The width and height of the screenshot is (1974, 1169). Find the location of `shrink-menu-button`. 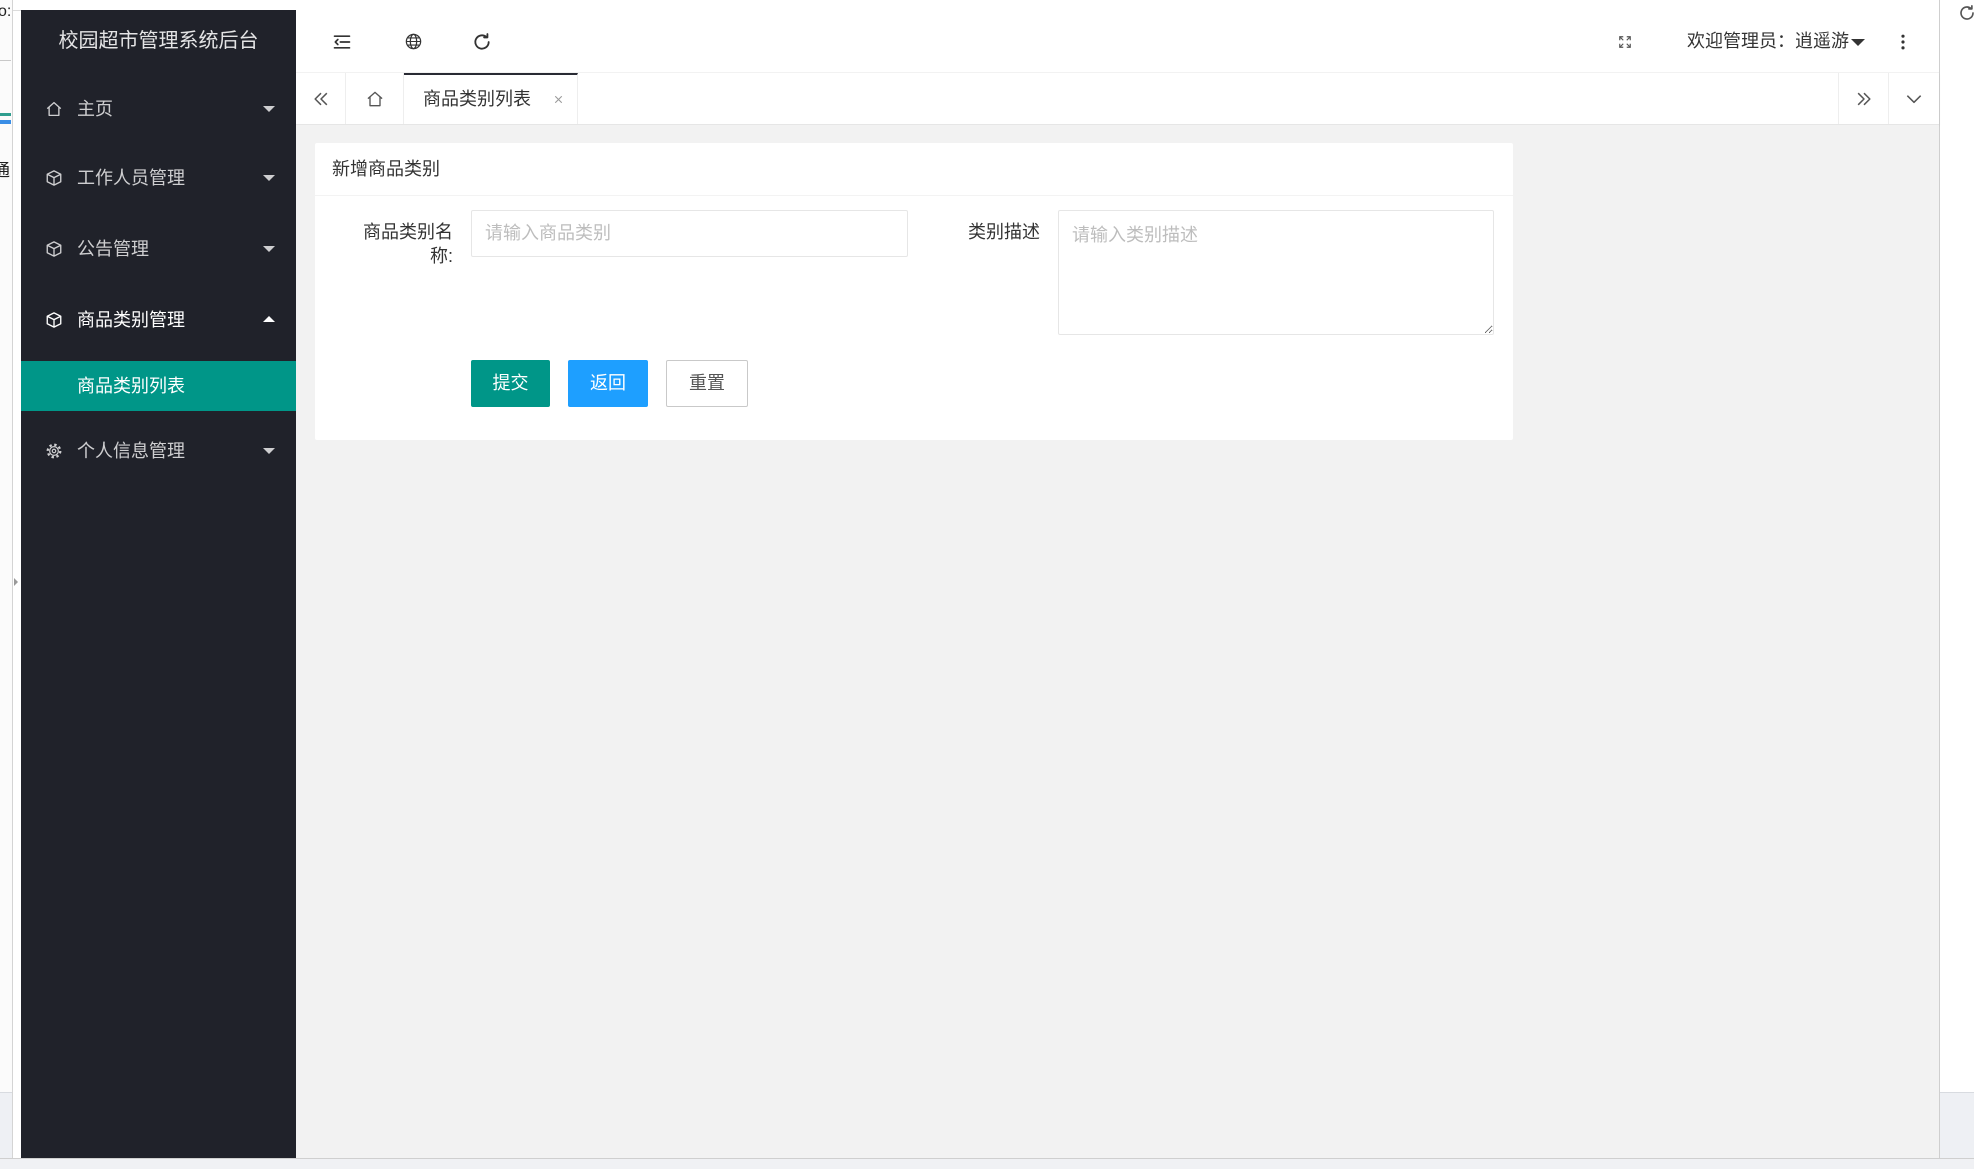

shrink-menu-button is located at coordinates (342, 41).